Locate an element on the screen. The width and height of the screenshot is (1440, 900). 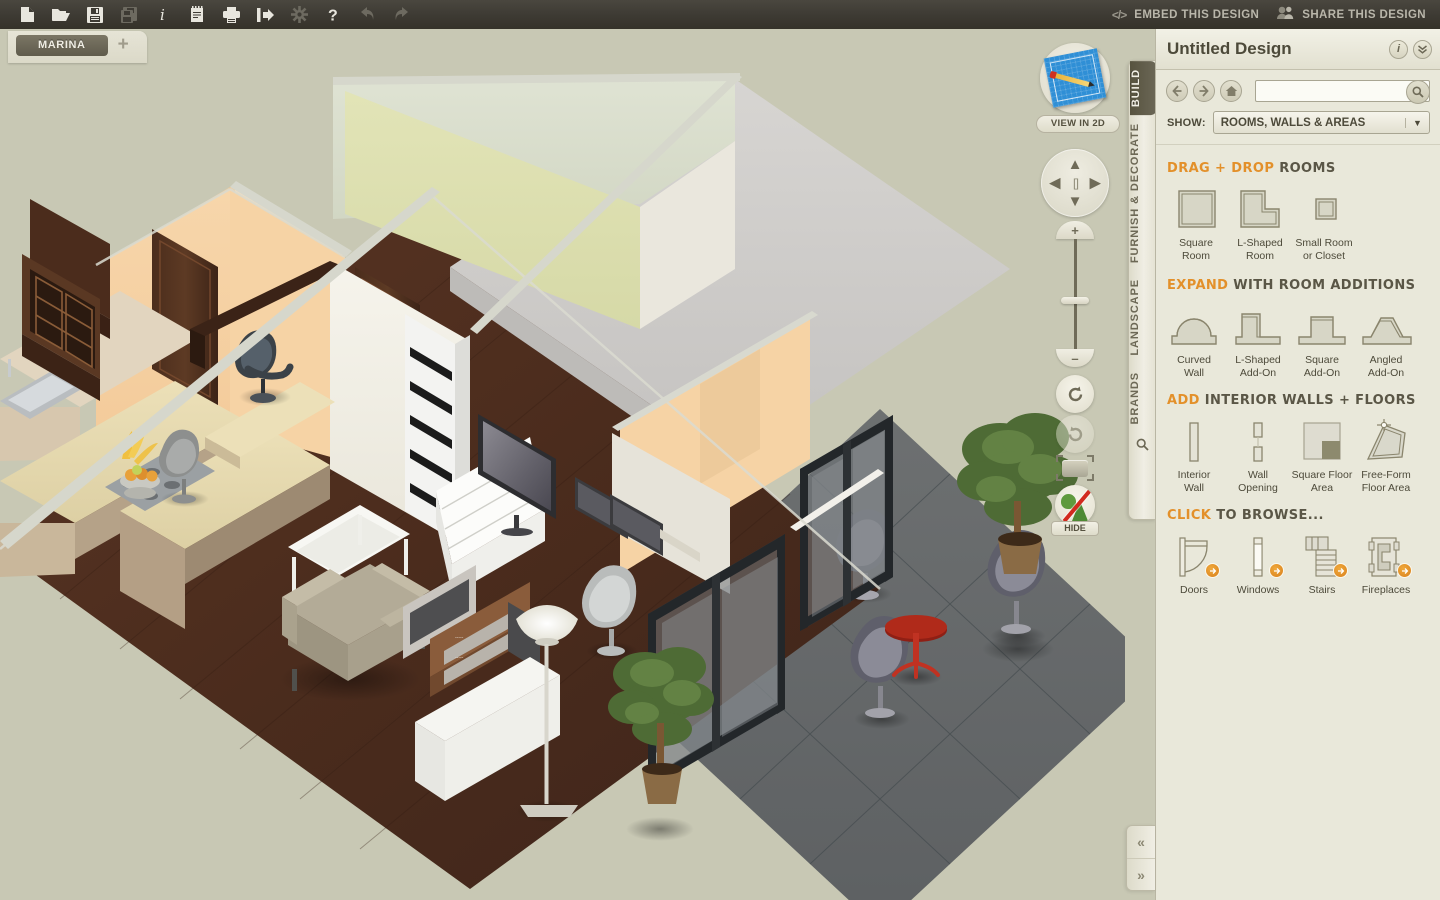
tool-stairs: Stairs is located at coordinates (1322, 564).